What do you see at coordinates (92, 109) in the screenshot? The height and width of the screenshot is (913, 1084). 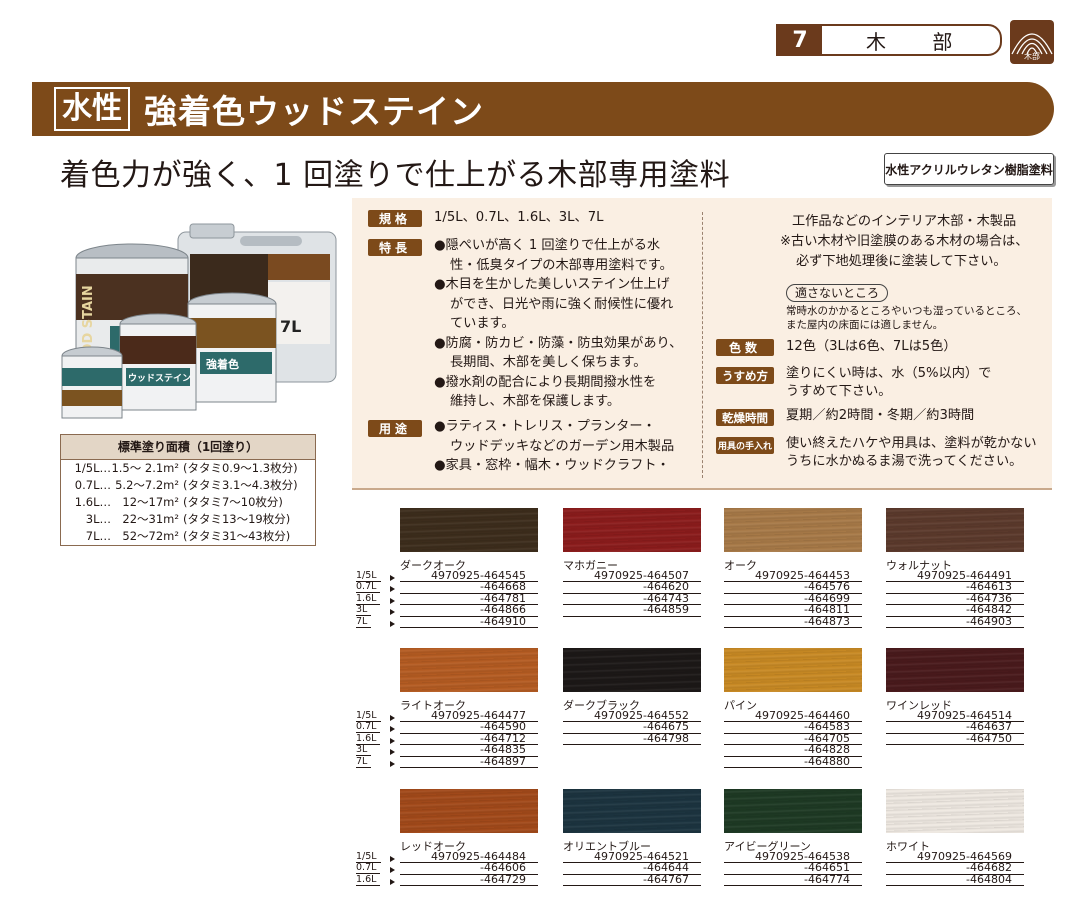 I see `water-based-badge: 水性` at bounding box center [92, 109].